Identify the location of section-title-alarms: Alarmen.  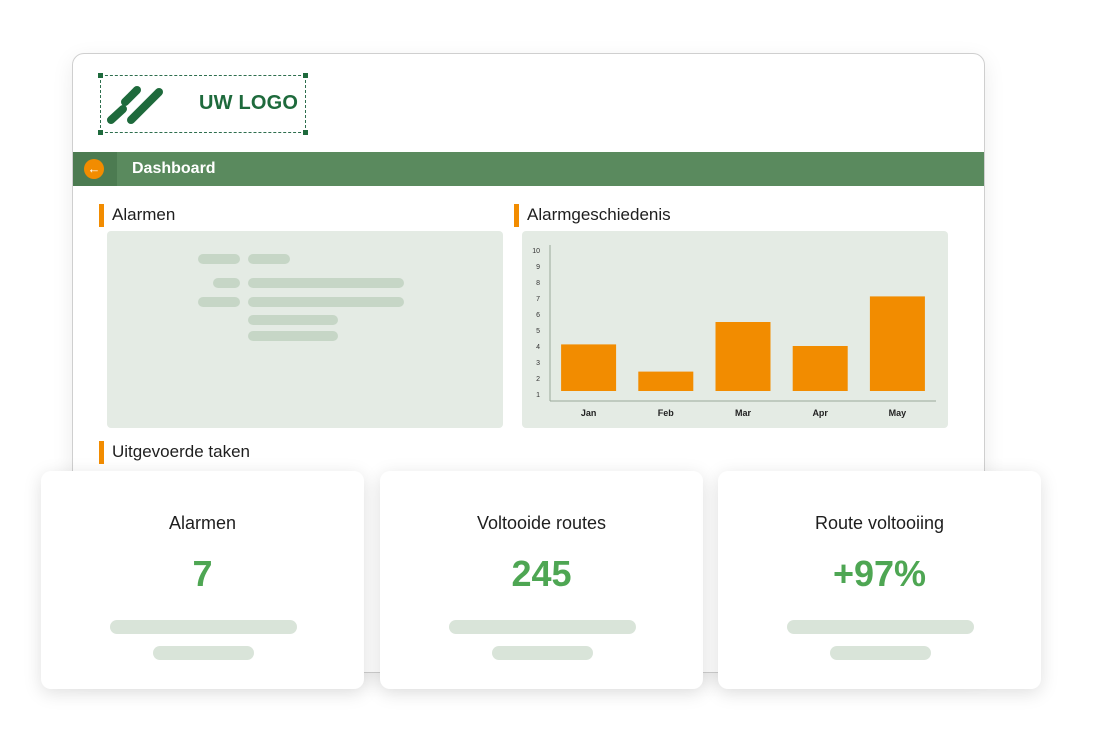
(137, 215).